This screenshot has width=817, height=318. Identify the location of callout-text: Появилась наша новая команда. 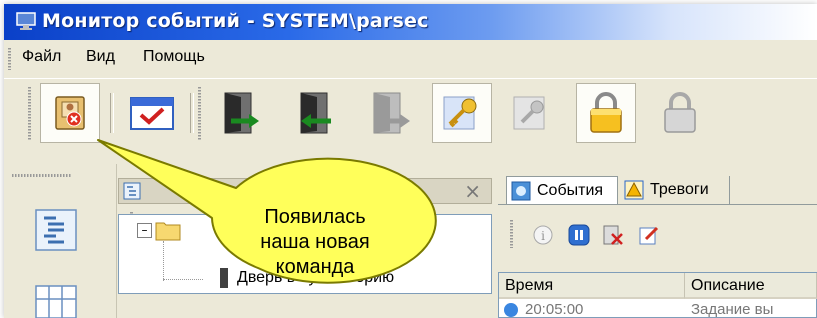
(315, 242).